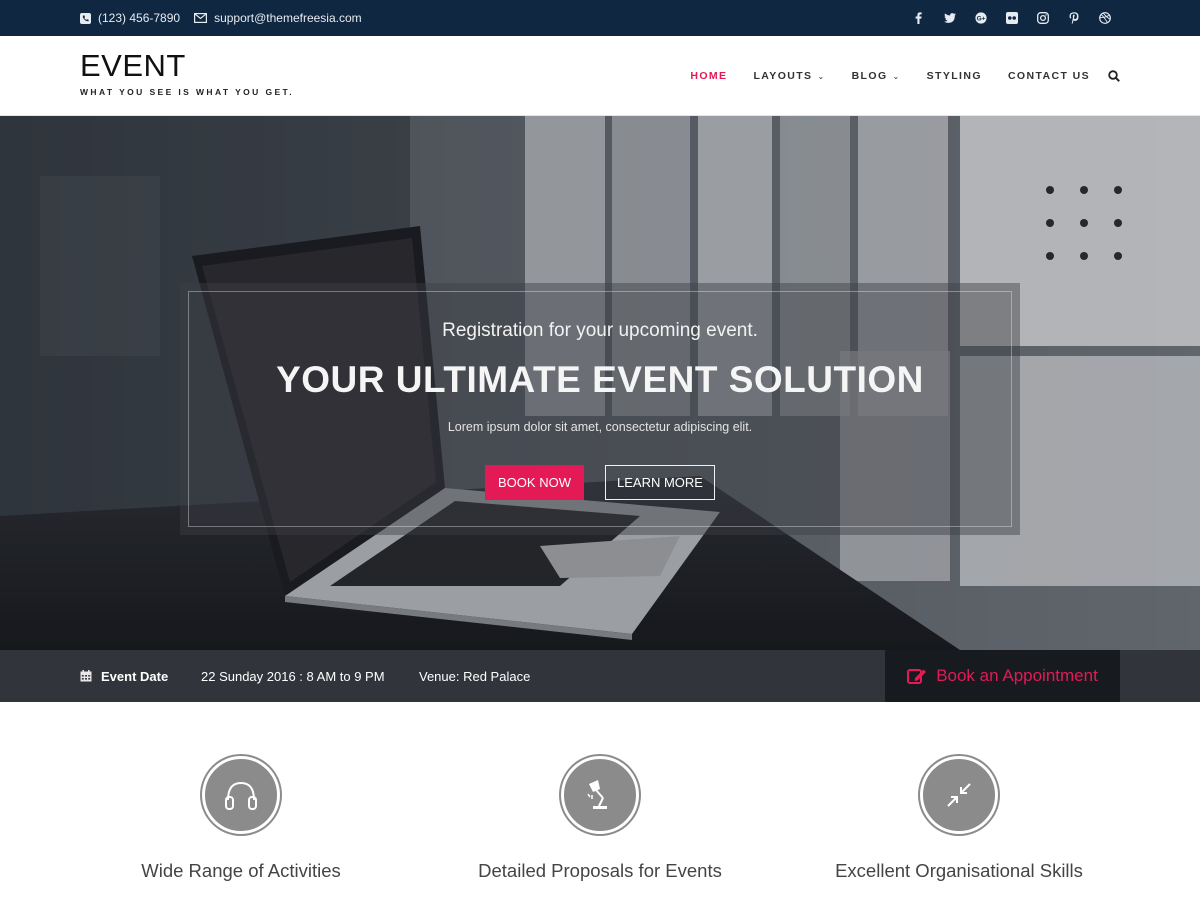  I want to click on nav-styling: STYLING, so click(954, 76).